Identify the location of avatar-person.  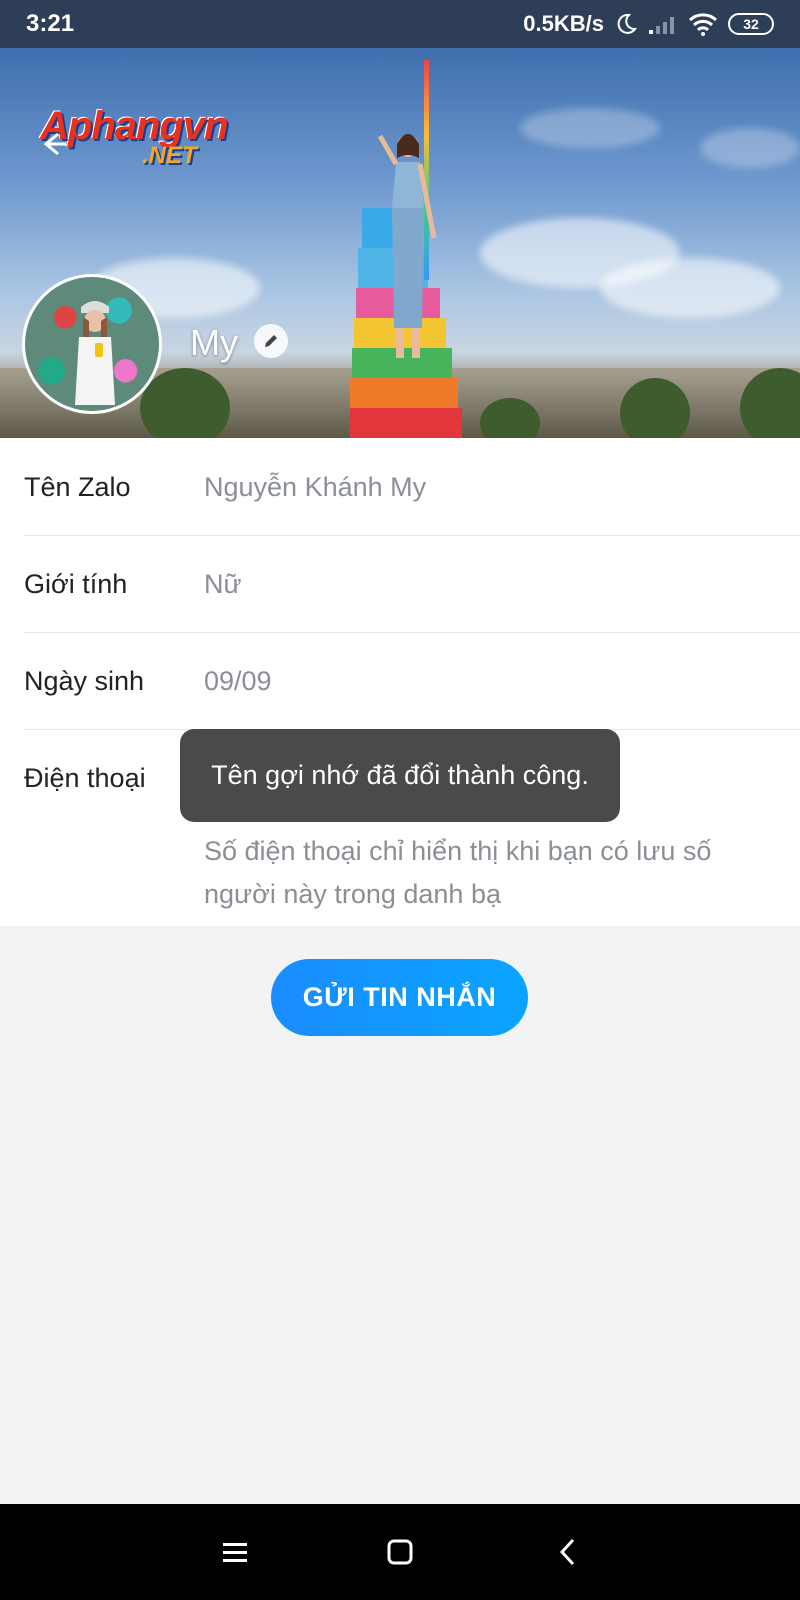
(95, 353).